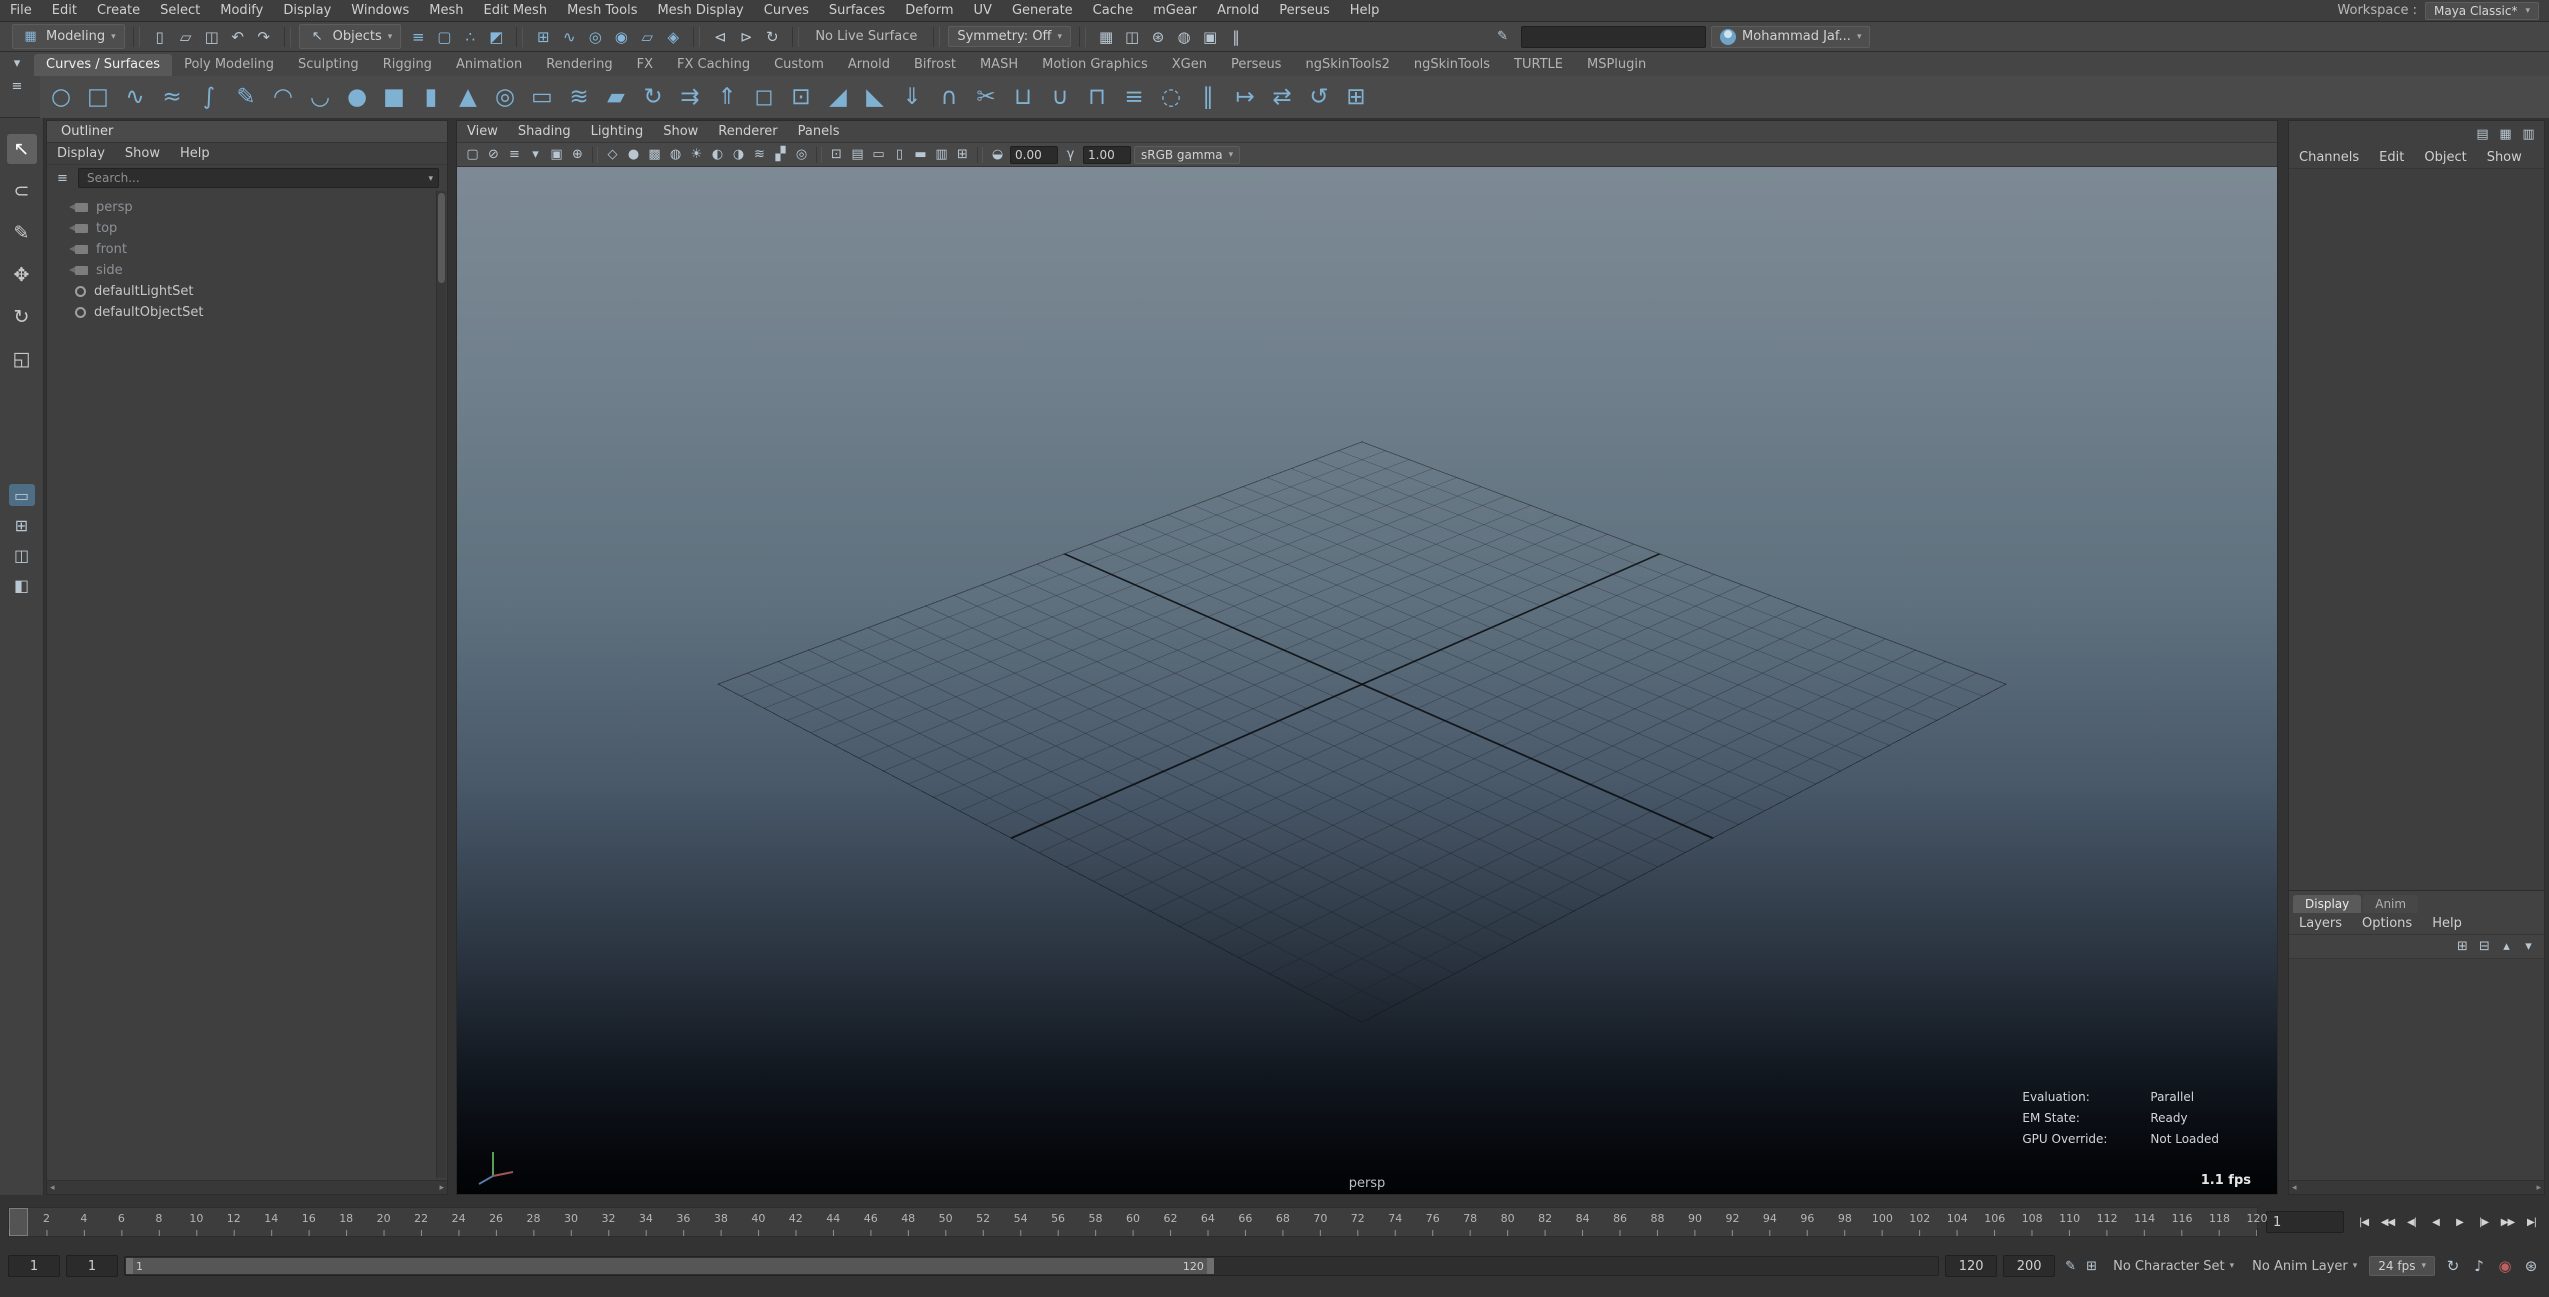 Image resolution: width=2549 pixels, height=1297 pixels. I want to click on menu-help: Help, so click(1365, 10).